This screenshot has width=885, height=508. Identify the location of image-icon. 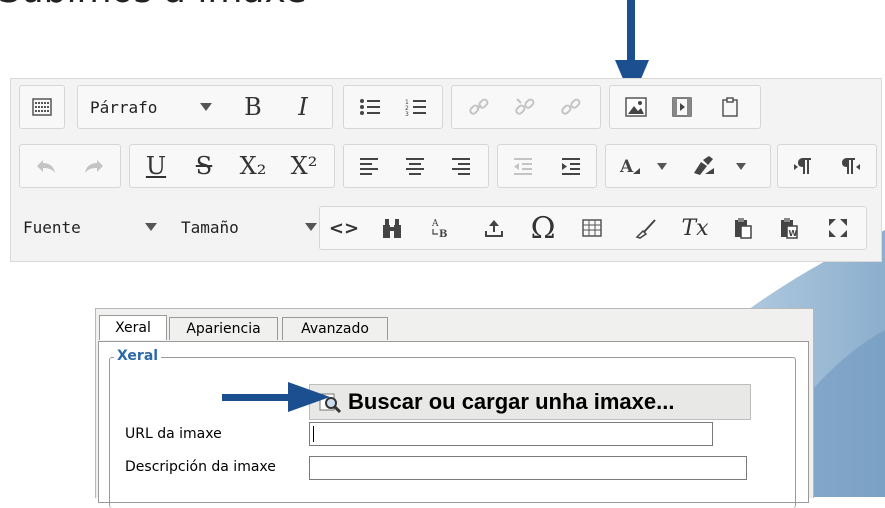
(636, 107).